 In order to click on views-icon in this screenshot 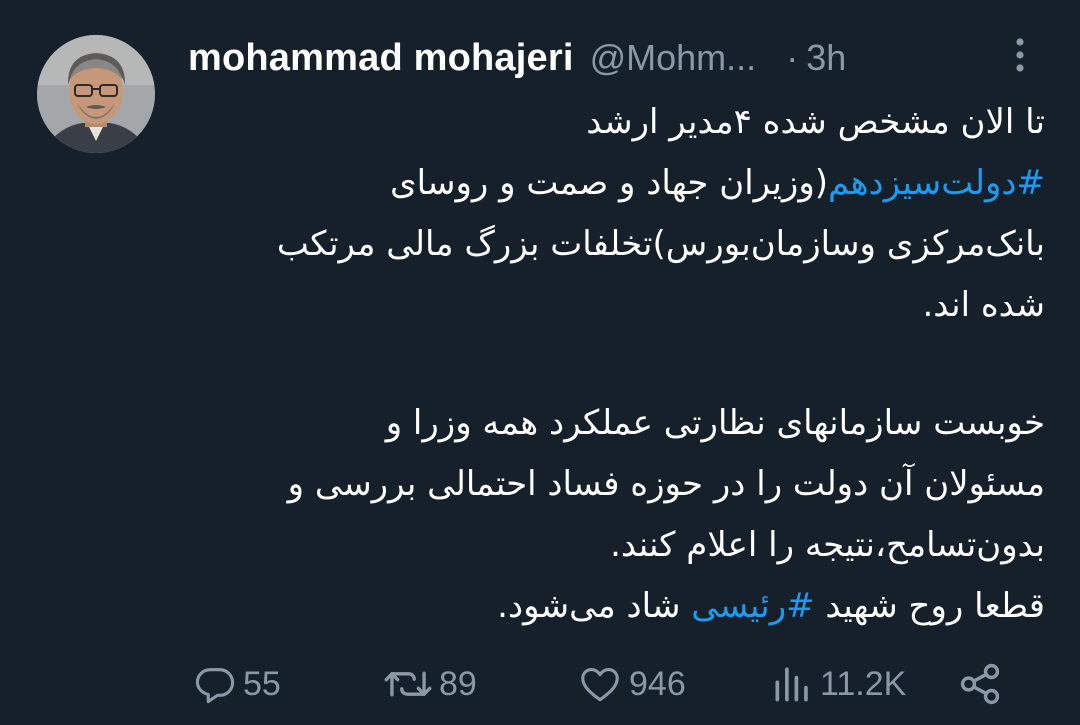, I will do `click(791, 684)`.